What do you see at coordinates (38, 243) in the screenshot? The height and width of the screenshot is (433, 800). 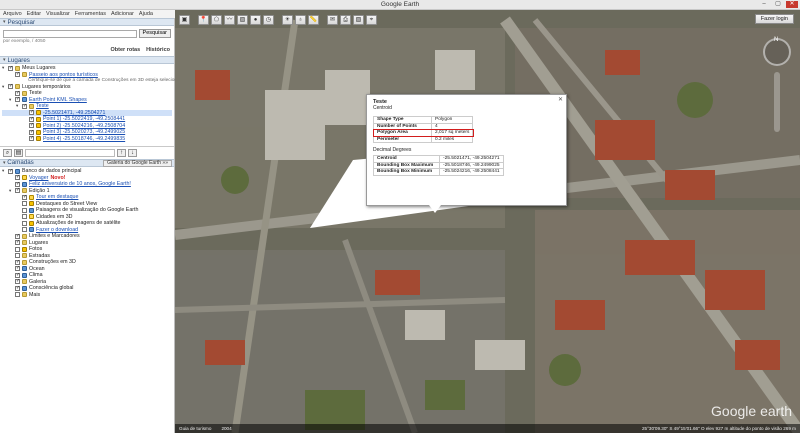 I see `tree-item-label: Lugares` at bounding box center [38, 243].